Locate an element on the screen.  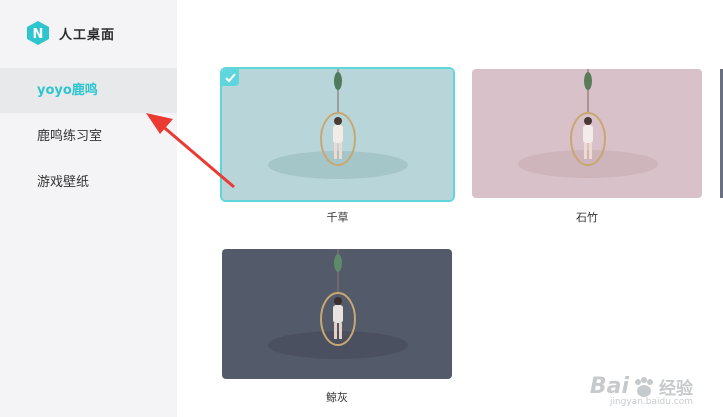
app-logo-icon: N is located at coordinates (38, 33).